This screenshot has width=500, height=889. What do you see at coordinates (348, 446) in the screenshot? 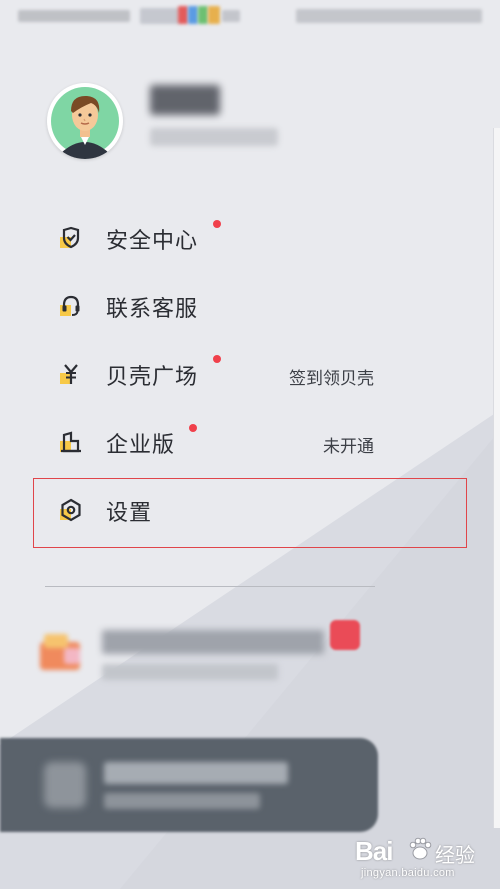
I see `enterprise-status: 未开通` at bounding box center [348, 446].